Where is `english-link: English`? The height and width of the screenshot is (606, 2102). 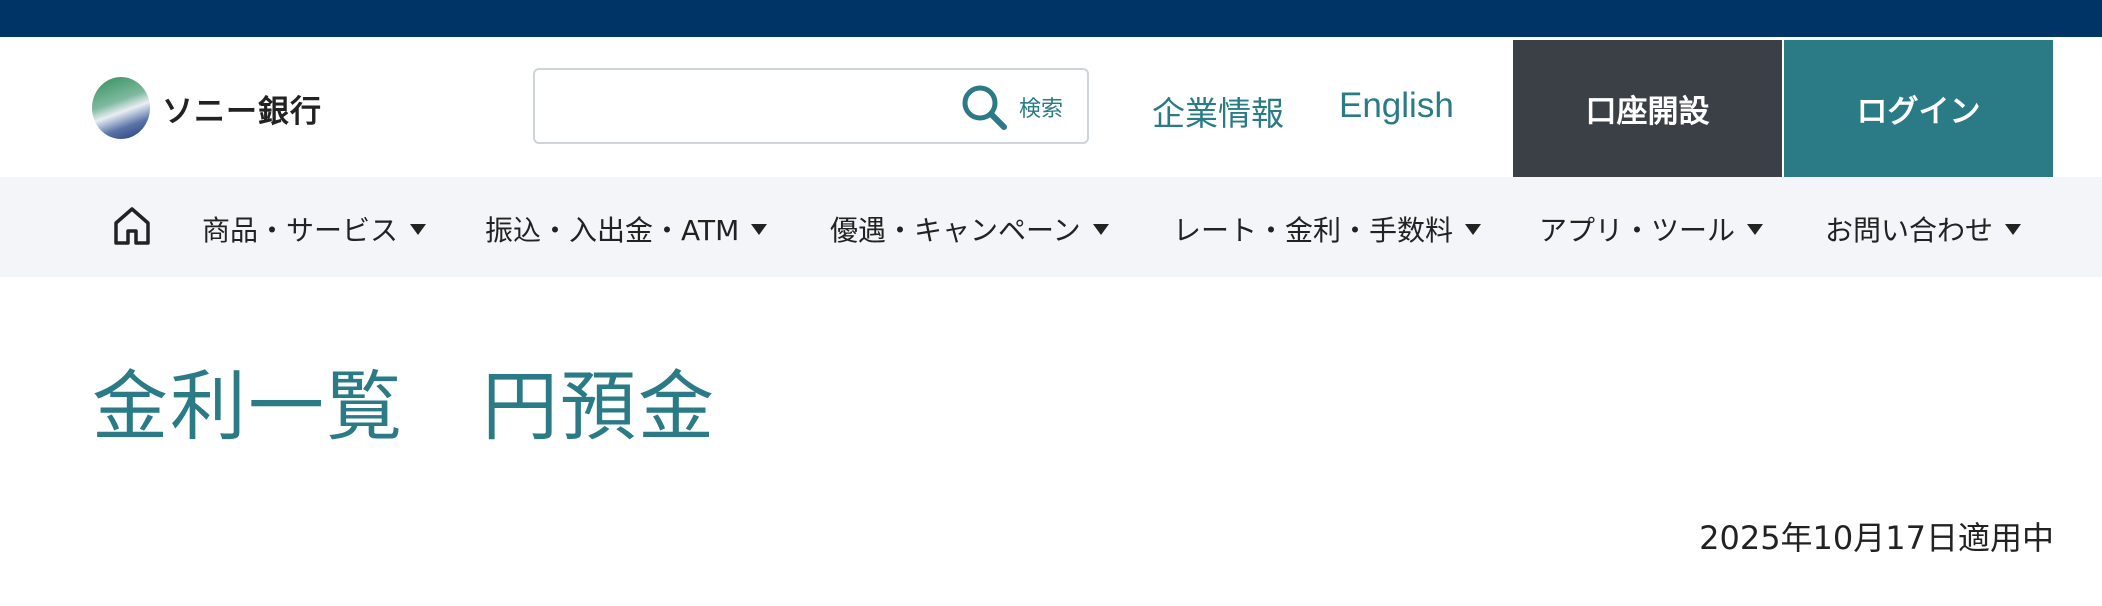
english-link: English is located at coordinates (1396, 106).